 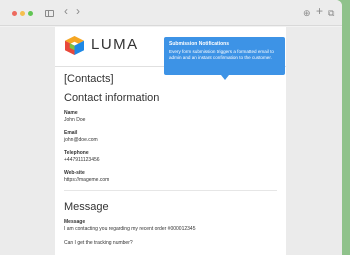 I want to click on field-label: Telephone, so click(x=76, y=153).